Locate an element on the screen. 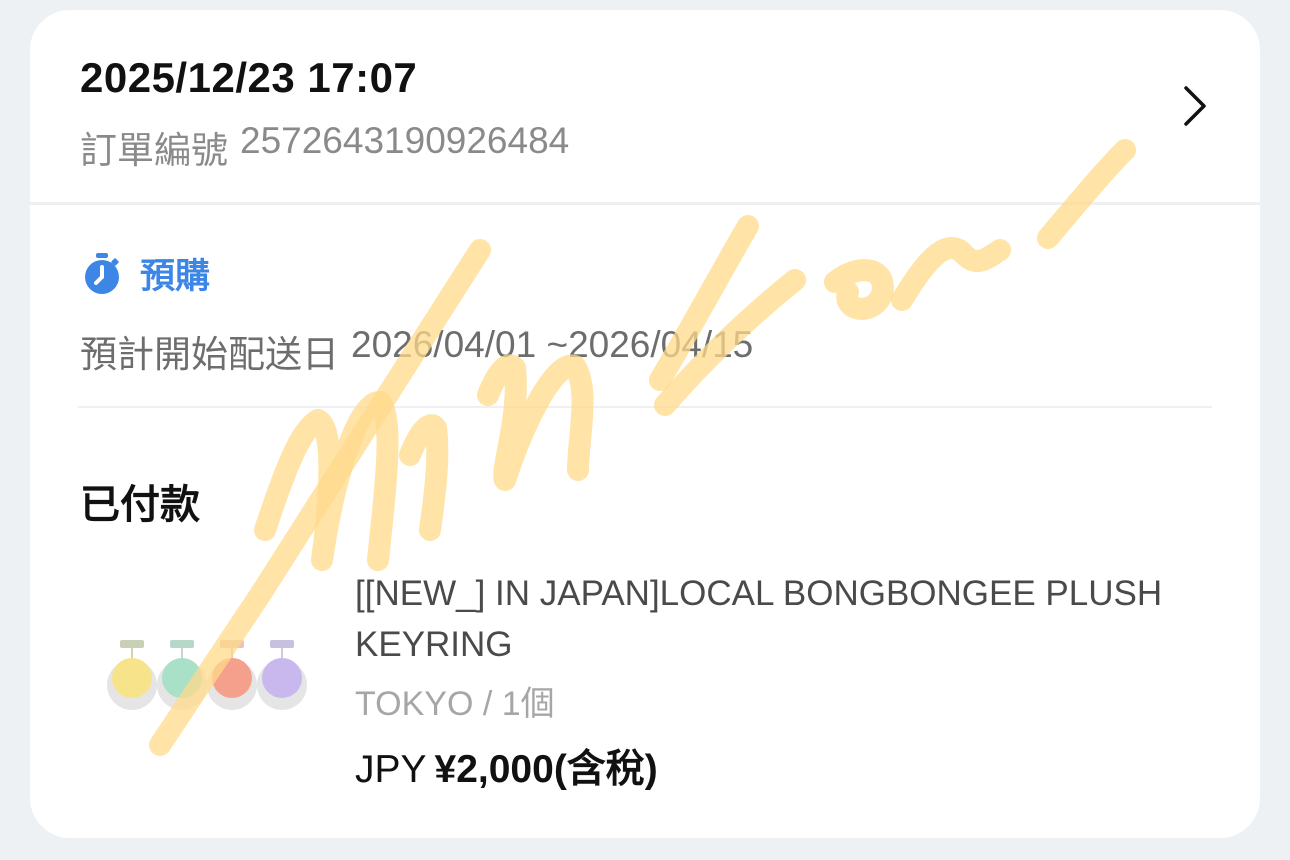 The width and height of the screenshot is (1290, 860). order-number-row: 訂單編號 2572643190926484 is located at coordinates (324, 147).